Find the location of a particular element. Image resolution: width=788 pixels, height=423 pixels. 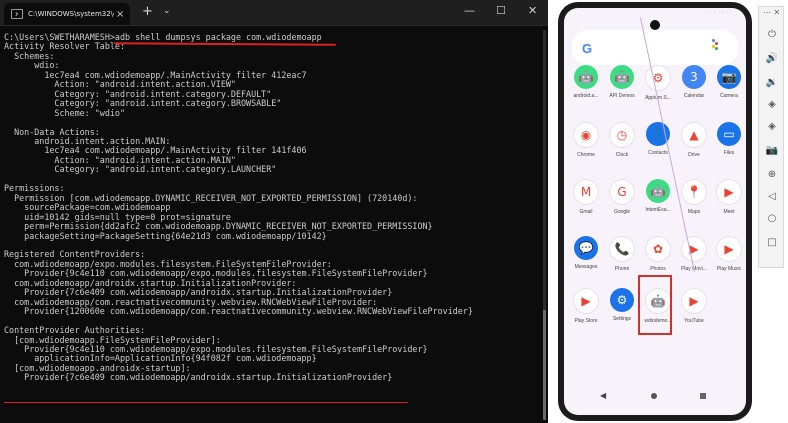

app-label: Clock is located at coordinates (622, 155).